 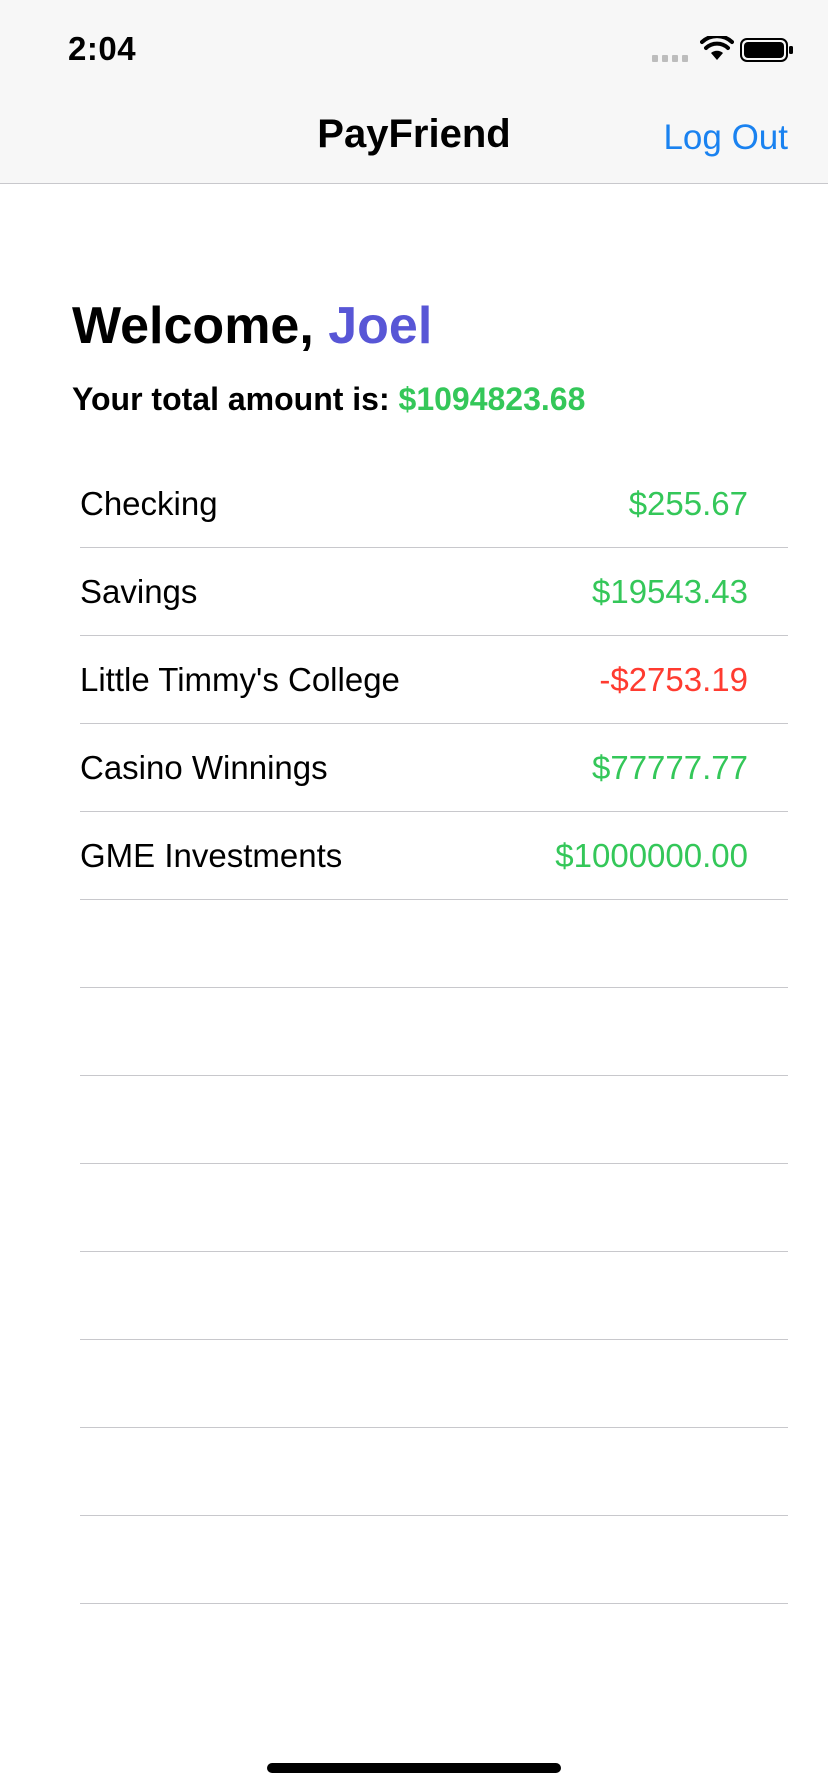 What do you see at coordinates (717, 48) in the screenshot?
I see `wifi-icon` at bounding box center [717, 48].